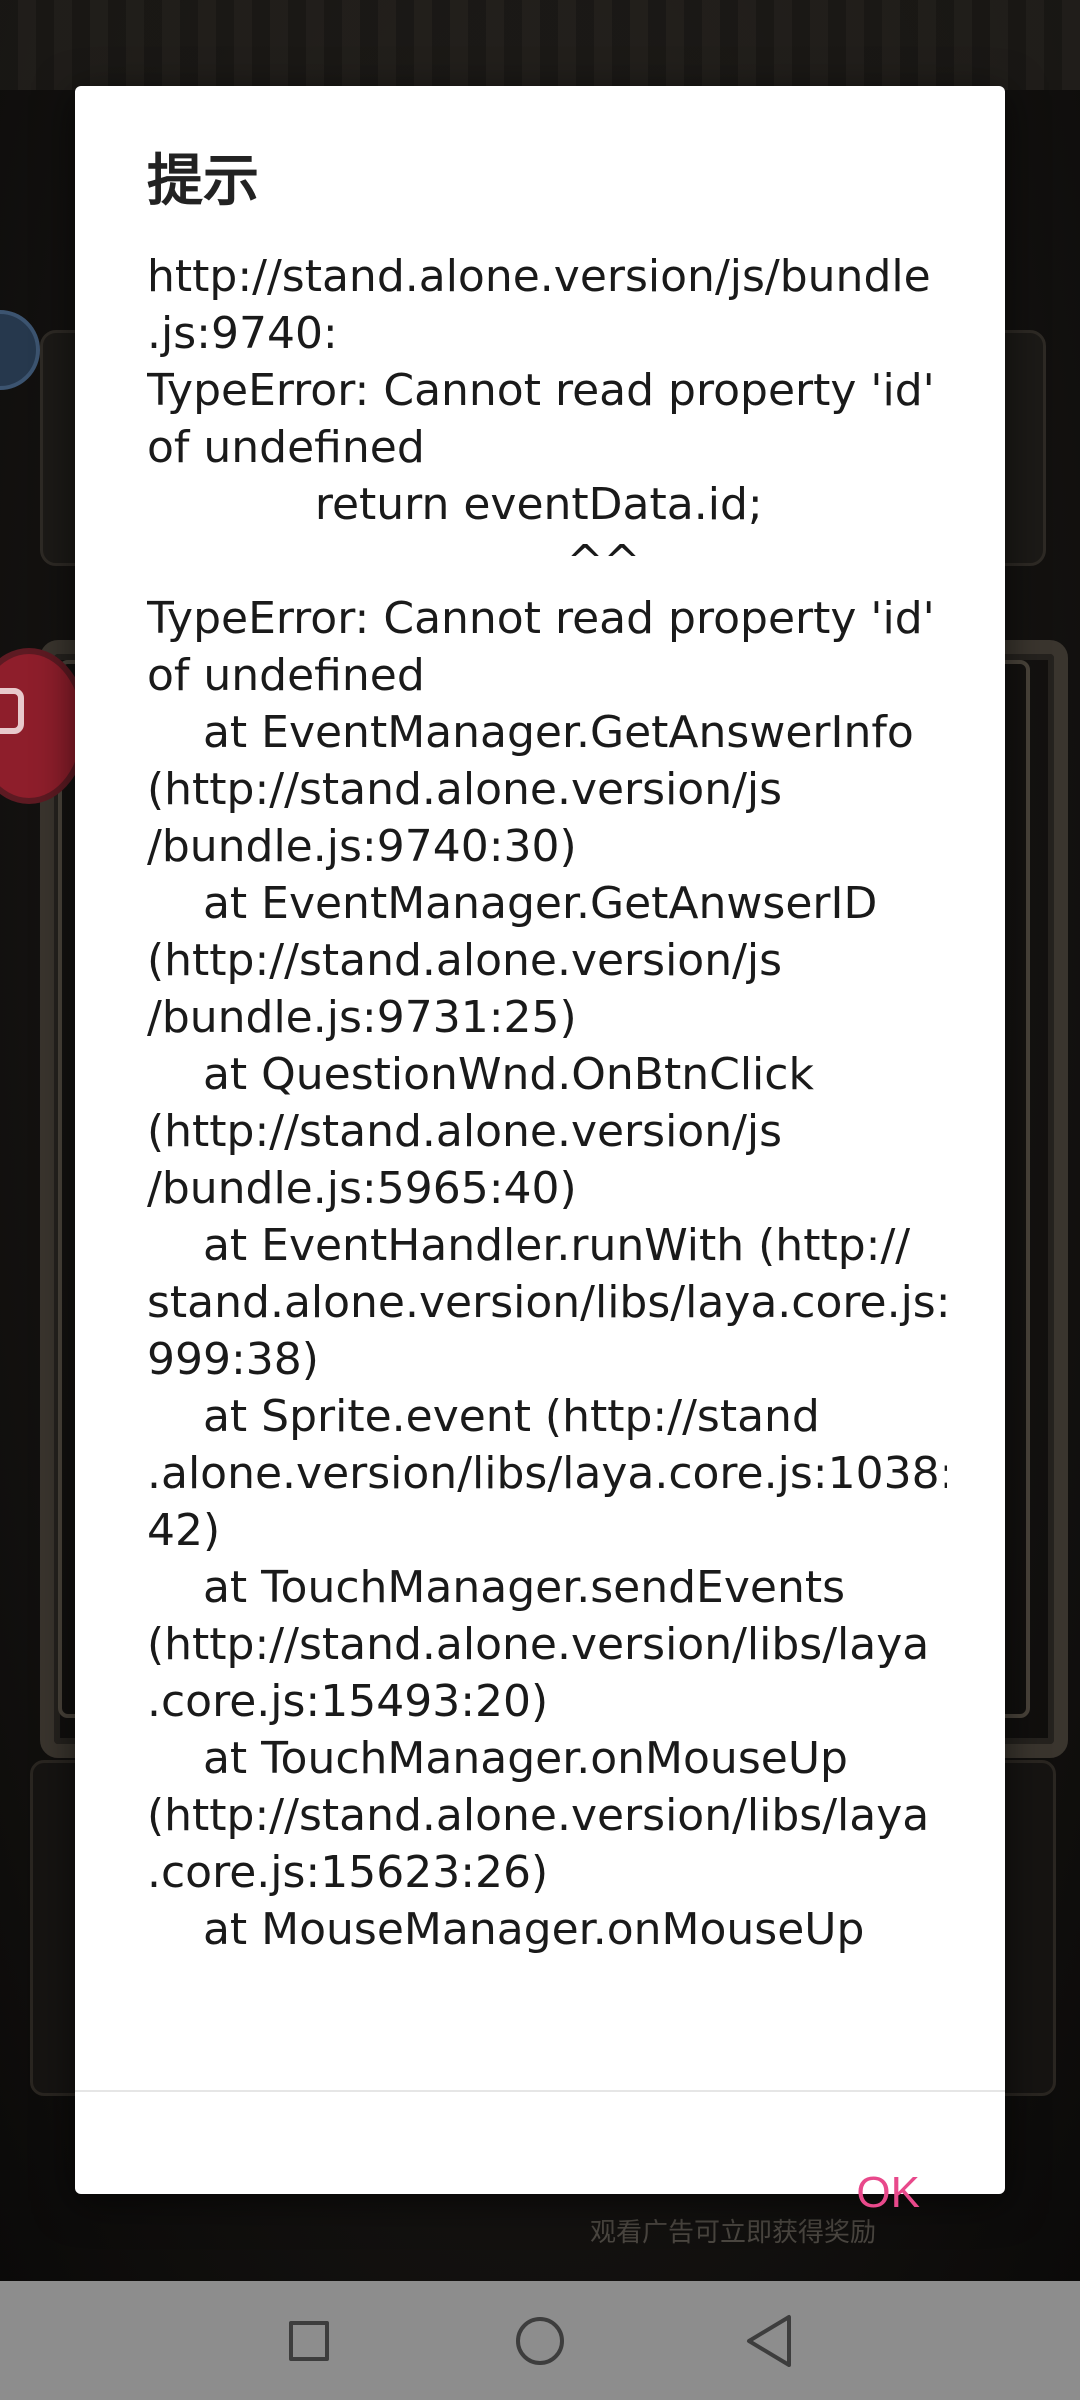  Describe the element at coordinates (348, 1872) in the screenshot. I see `message-line: .core.js:15623:26)` at that location.